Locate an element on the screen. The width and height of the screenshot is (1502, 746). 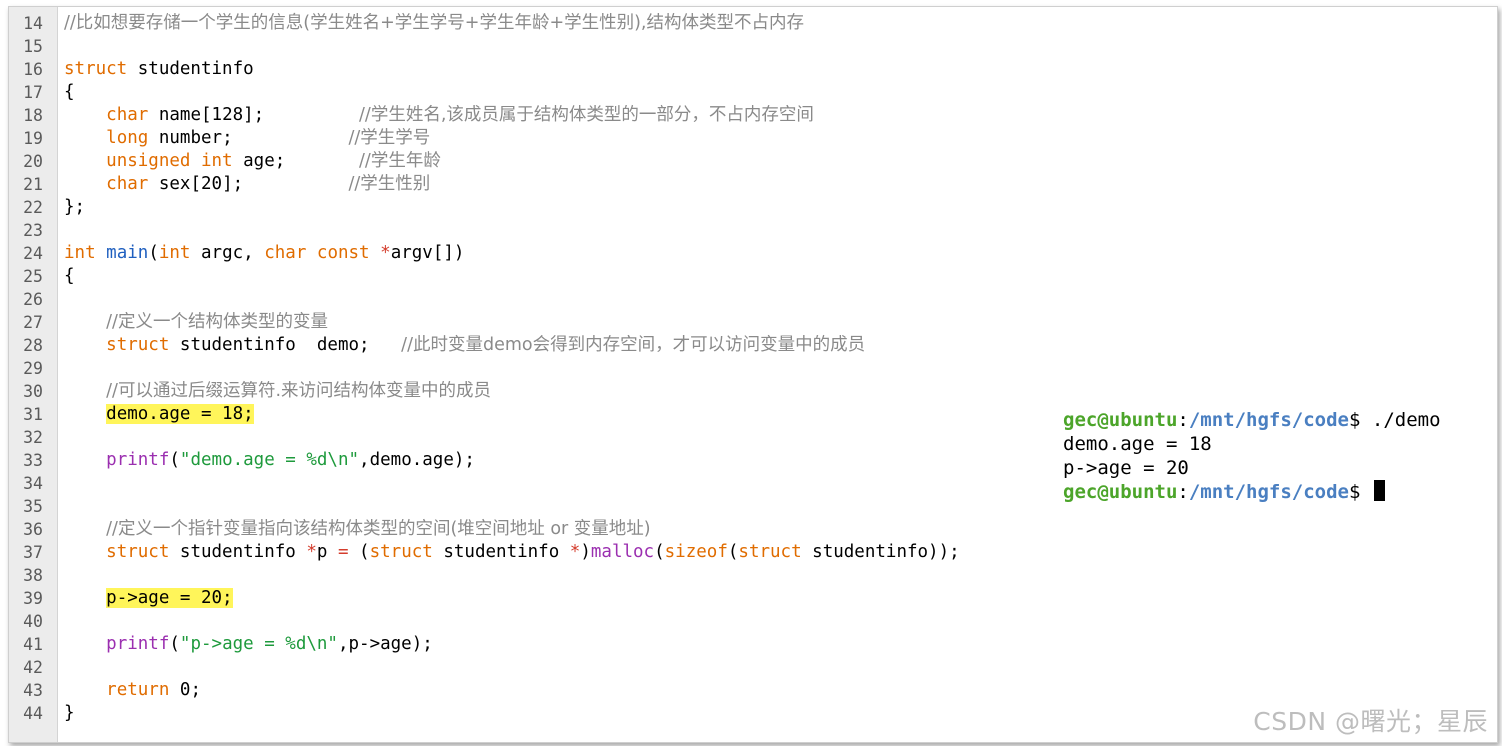
code-line: 22}; is located at coordinates (559, 207).